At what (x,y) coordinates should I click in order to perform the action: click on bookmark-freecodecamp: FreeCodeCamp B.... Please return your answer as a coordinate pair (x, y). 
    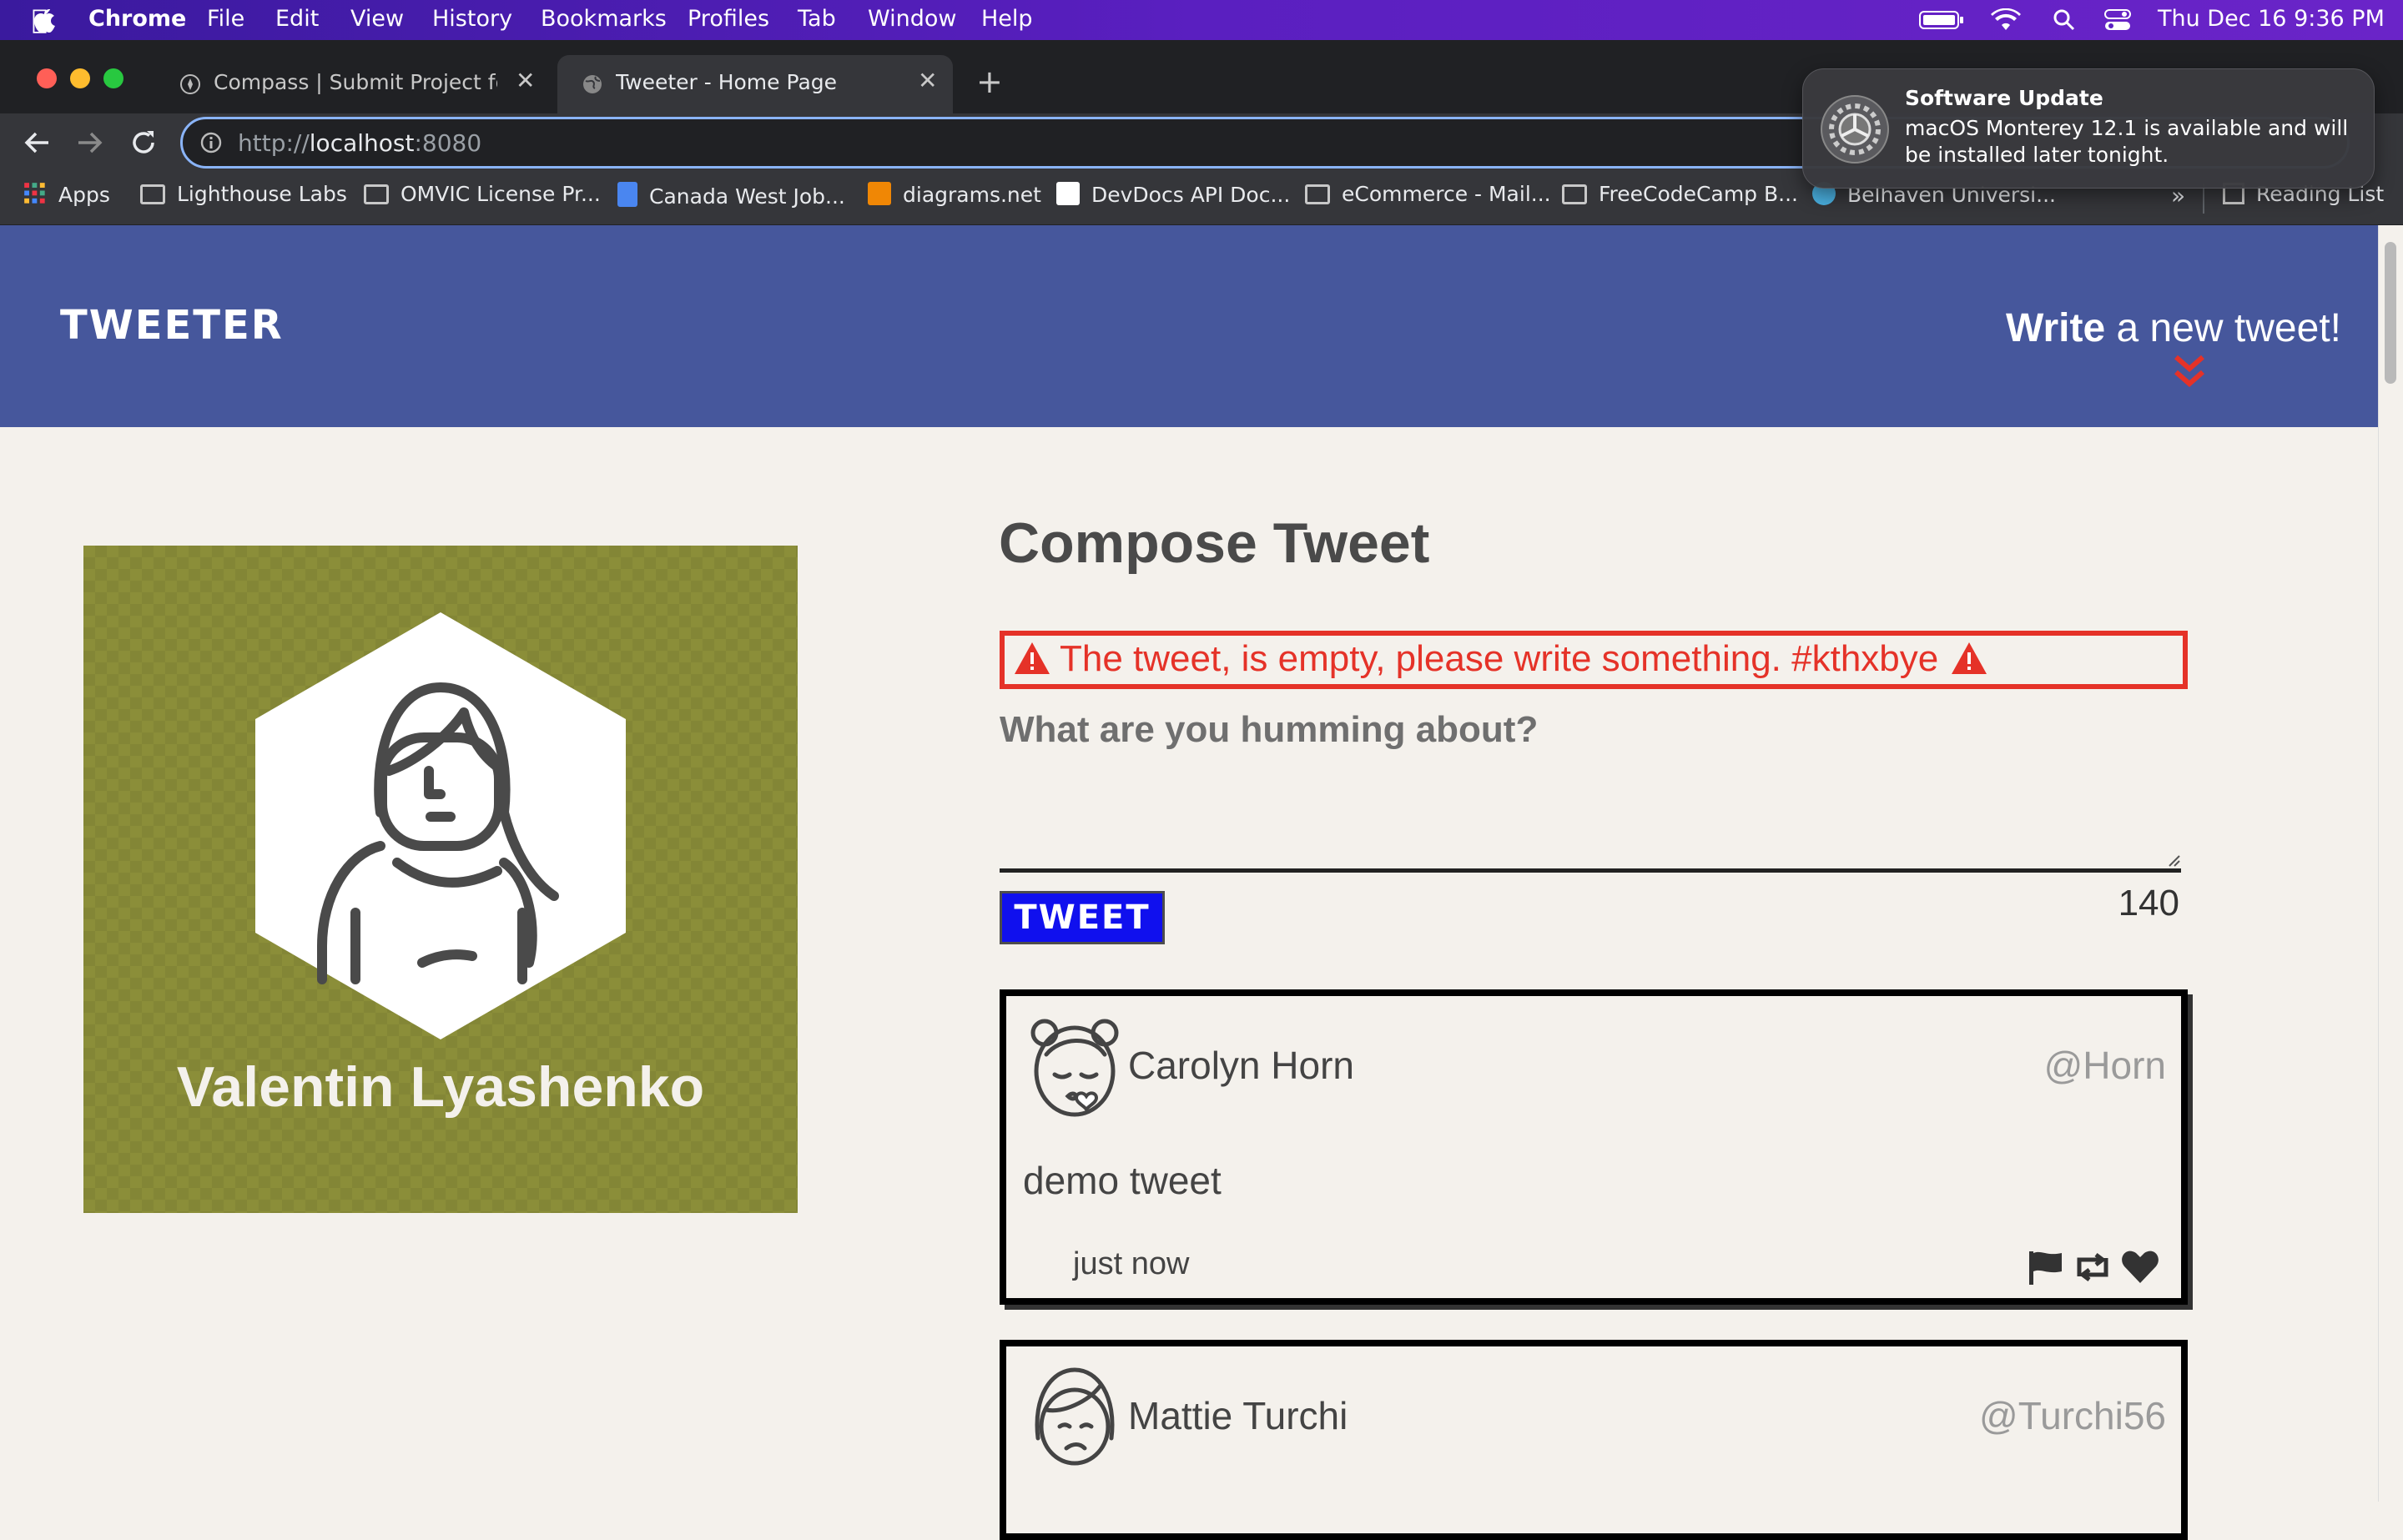
    Looking at the image, I should click on (1680, 194).